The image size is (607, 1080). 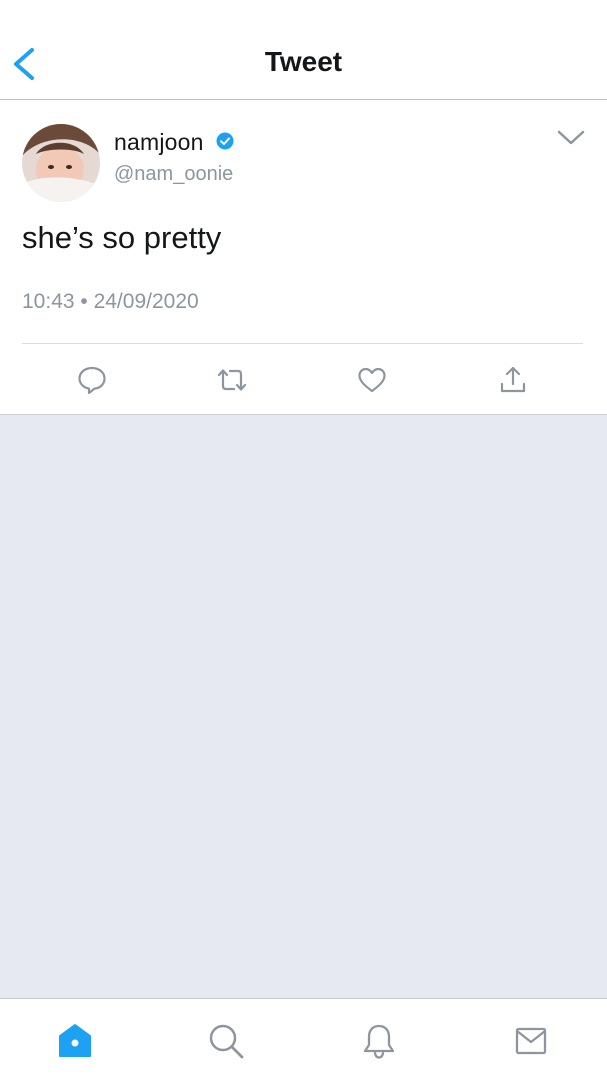 What do you see at coordinates (122, 237) in the screenshot?
I see `tweet-text: she’s so pretty` at bounding box center [122, 237].